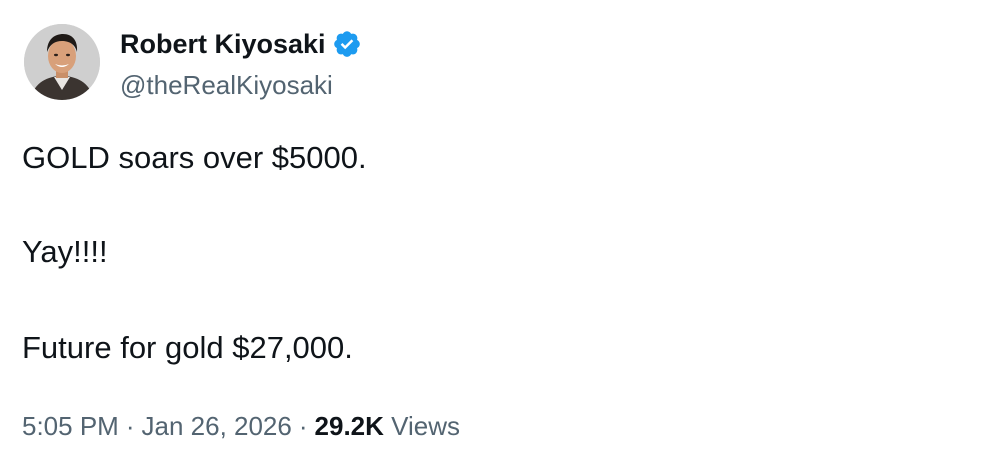  I want to click on tweet-meta: 5:05 PM · Jan 26, 2026 · 29.2K Views, so click(241, 426).